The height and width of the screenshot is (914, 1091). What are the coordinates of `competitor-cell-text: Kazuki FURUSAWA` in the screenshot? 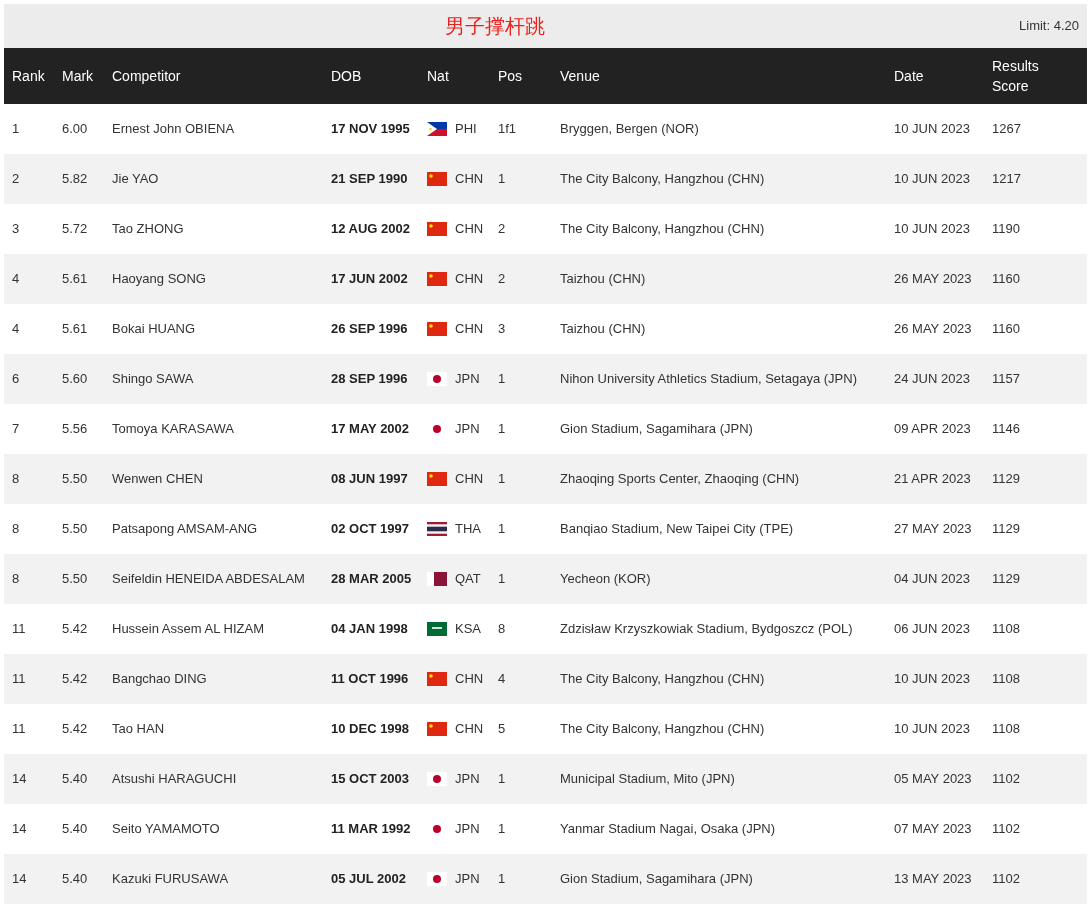 It's located at (170, 879).